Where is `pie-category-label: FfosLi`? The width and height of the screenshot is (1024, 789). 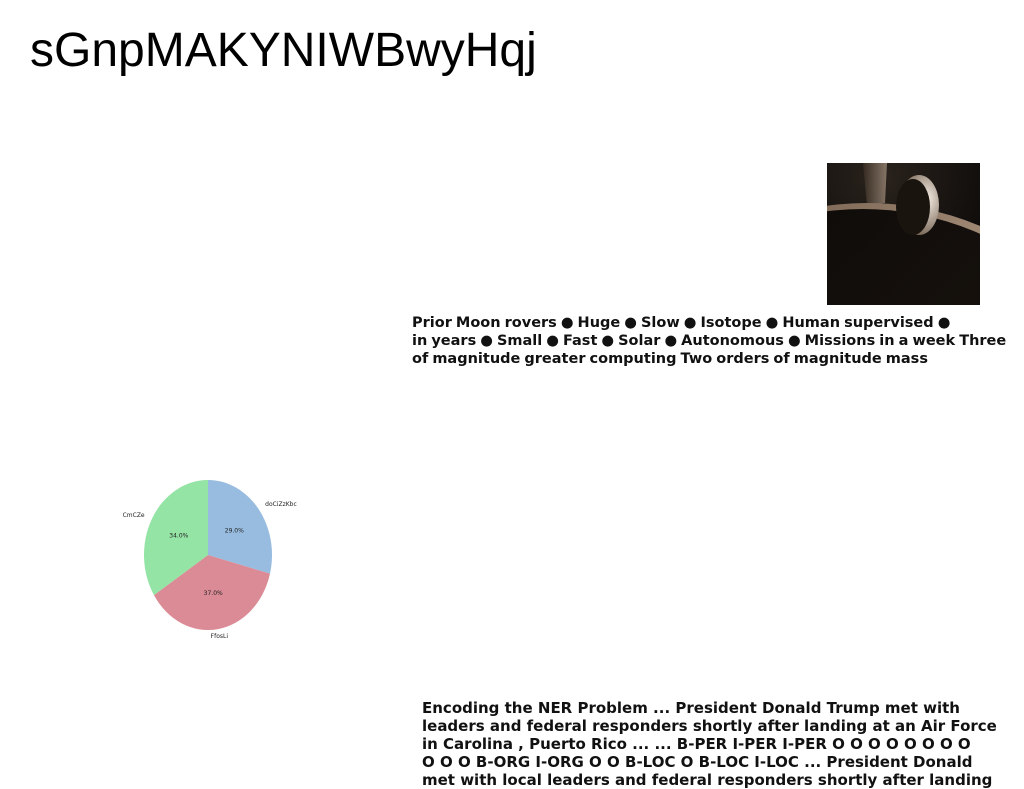 pie-category-label: FfosLi is located at coordinates (220, 636).